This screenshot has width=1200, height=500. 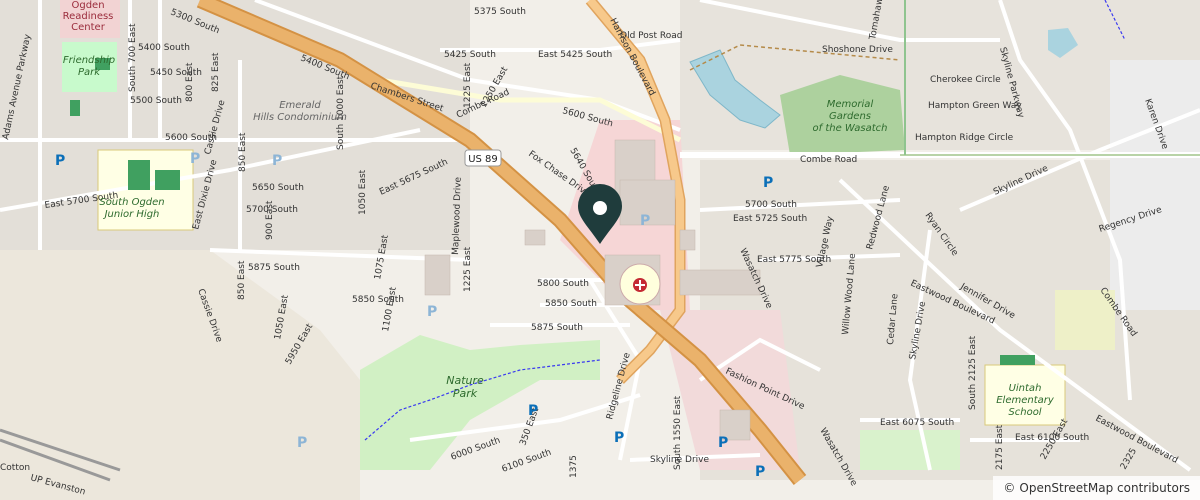 I want to click on road-label-east-5425-south: East 5425 South, so click(x=575, y=55).